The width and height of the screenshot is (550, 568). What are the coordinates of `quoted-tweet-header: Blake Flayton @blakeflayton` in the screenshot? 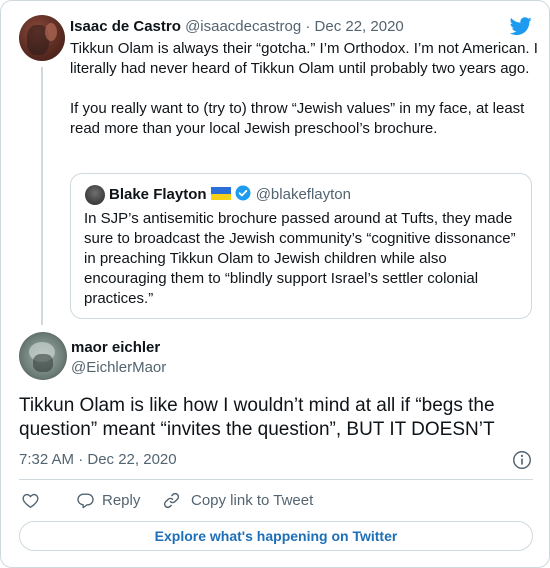 It's located at (230, 194).